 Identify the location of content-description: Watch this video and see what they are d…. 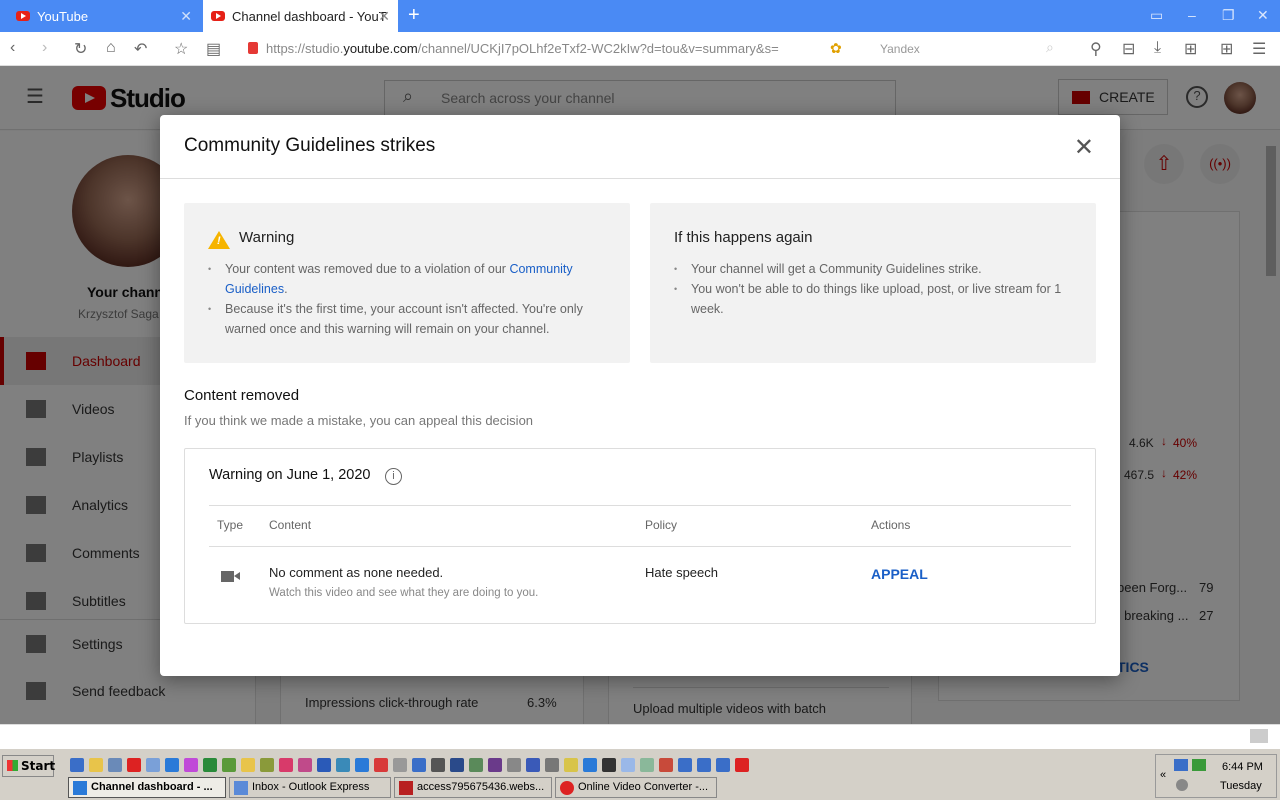
(404, 593).